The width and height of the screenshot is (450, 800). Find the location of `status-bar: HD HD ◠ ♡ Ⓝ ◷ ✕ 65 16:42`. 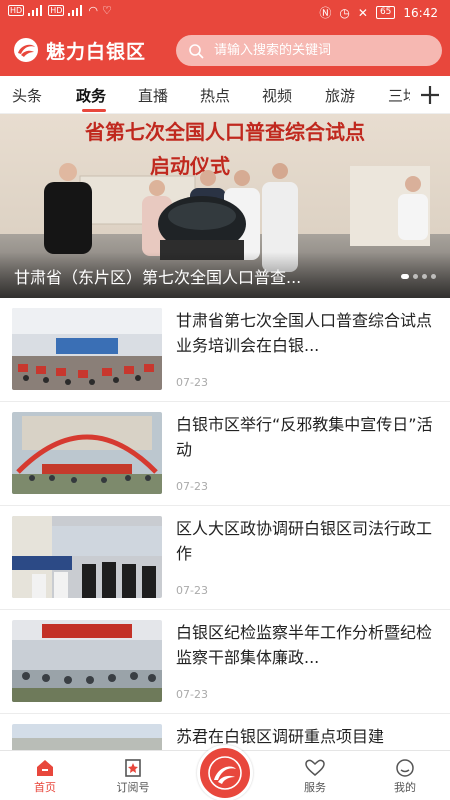

status-bar: HD HD ◠ ♡ Ⓝ ◷ ✕ 65 16:42 is located at coordinates (225, 13).